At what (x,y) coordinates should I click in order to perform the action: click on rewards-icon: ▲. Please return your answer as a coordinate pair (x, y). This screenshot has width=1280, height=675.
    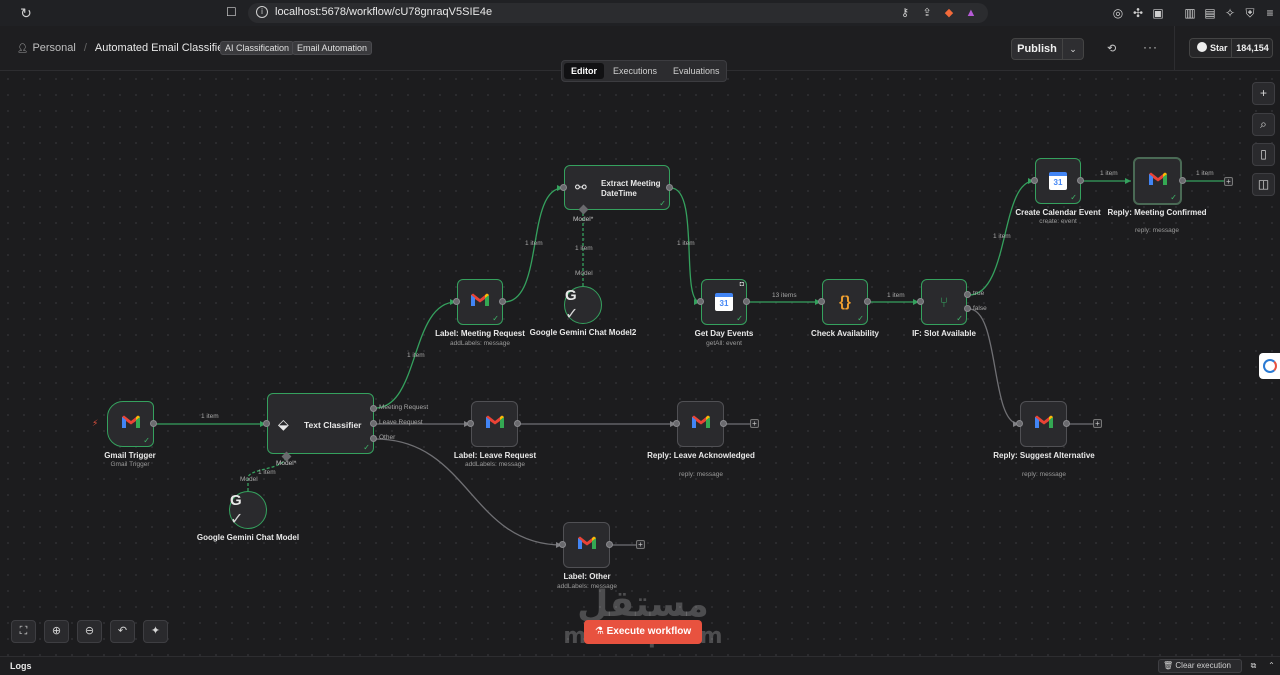
    Looking at the image, I should click on (971, 13).